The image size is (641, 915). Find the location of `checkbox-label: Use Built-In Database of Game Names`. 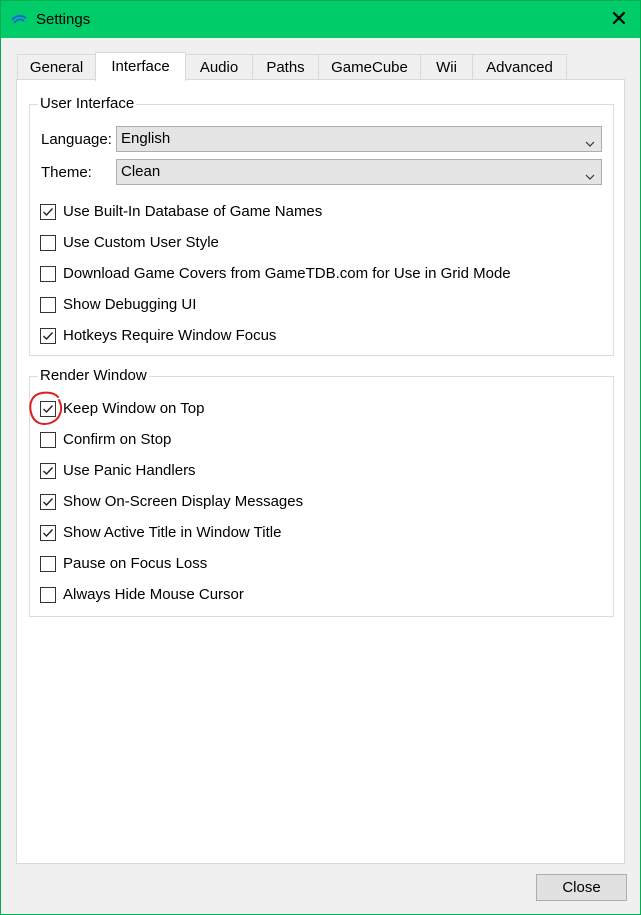

checkbox-label: Use Built-In Database of Game Names is located at coordinates (193, 211).